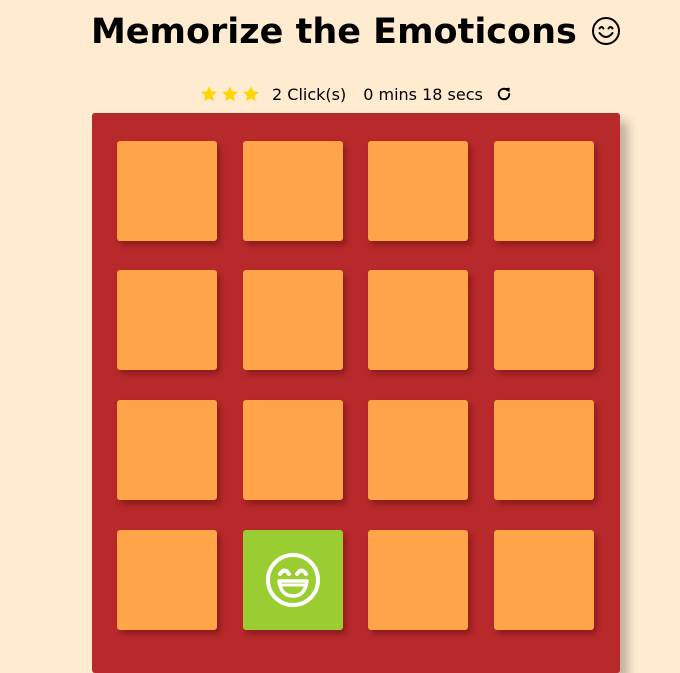 The image size is (680, 673). I want to click on moves-counter: 2 Click(s), so click(309, 94).